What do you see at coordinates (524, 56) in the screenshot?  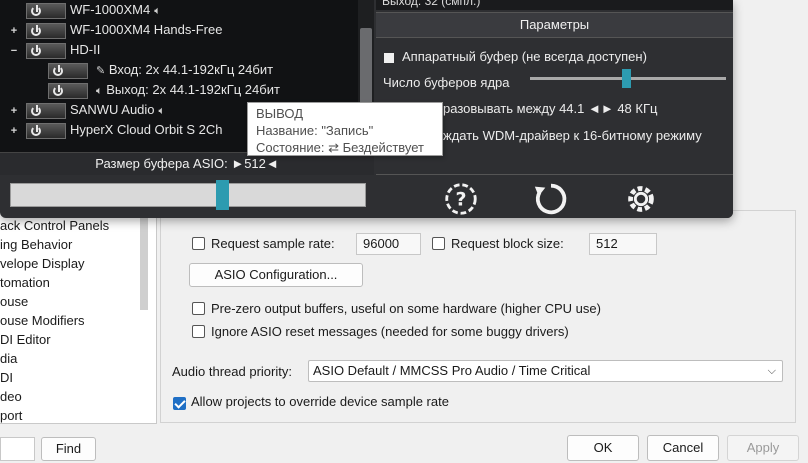 I see `hw-buffer-label: Аппаратный буфер (не всегда доступен)` at bounding box center [524, 56].